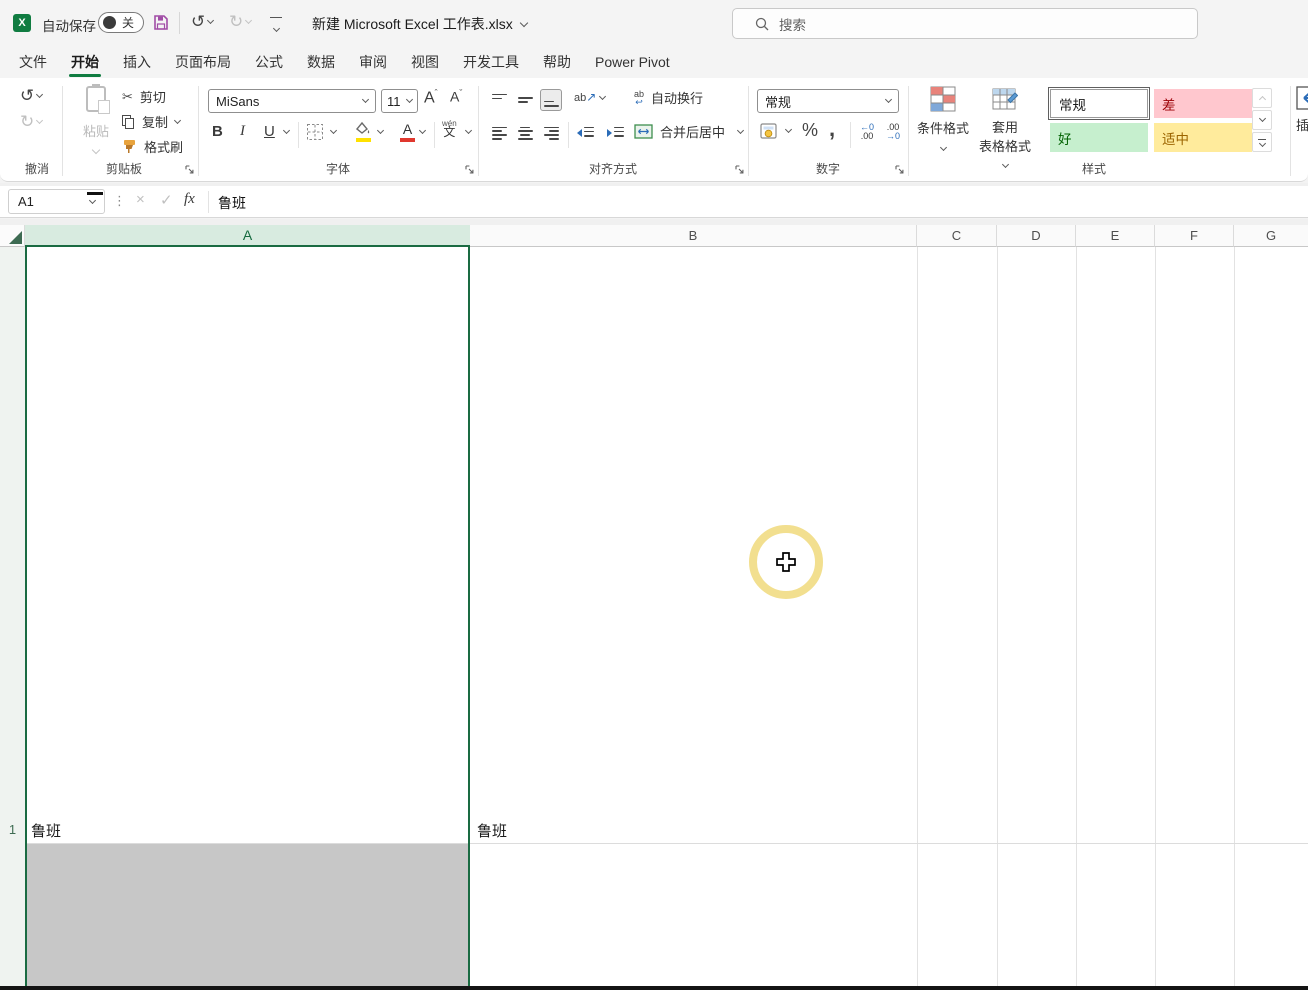 This screenshot has height=990, width=1308. Describe the element at coordinates (431, 97) in the screenshot. I see `grow-font-button: Aˆ` at that location.